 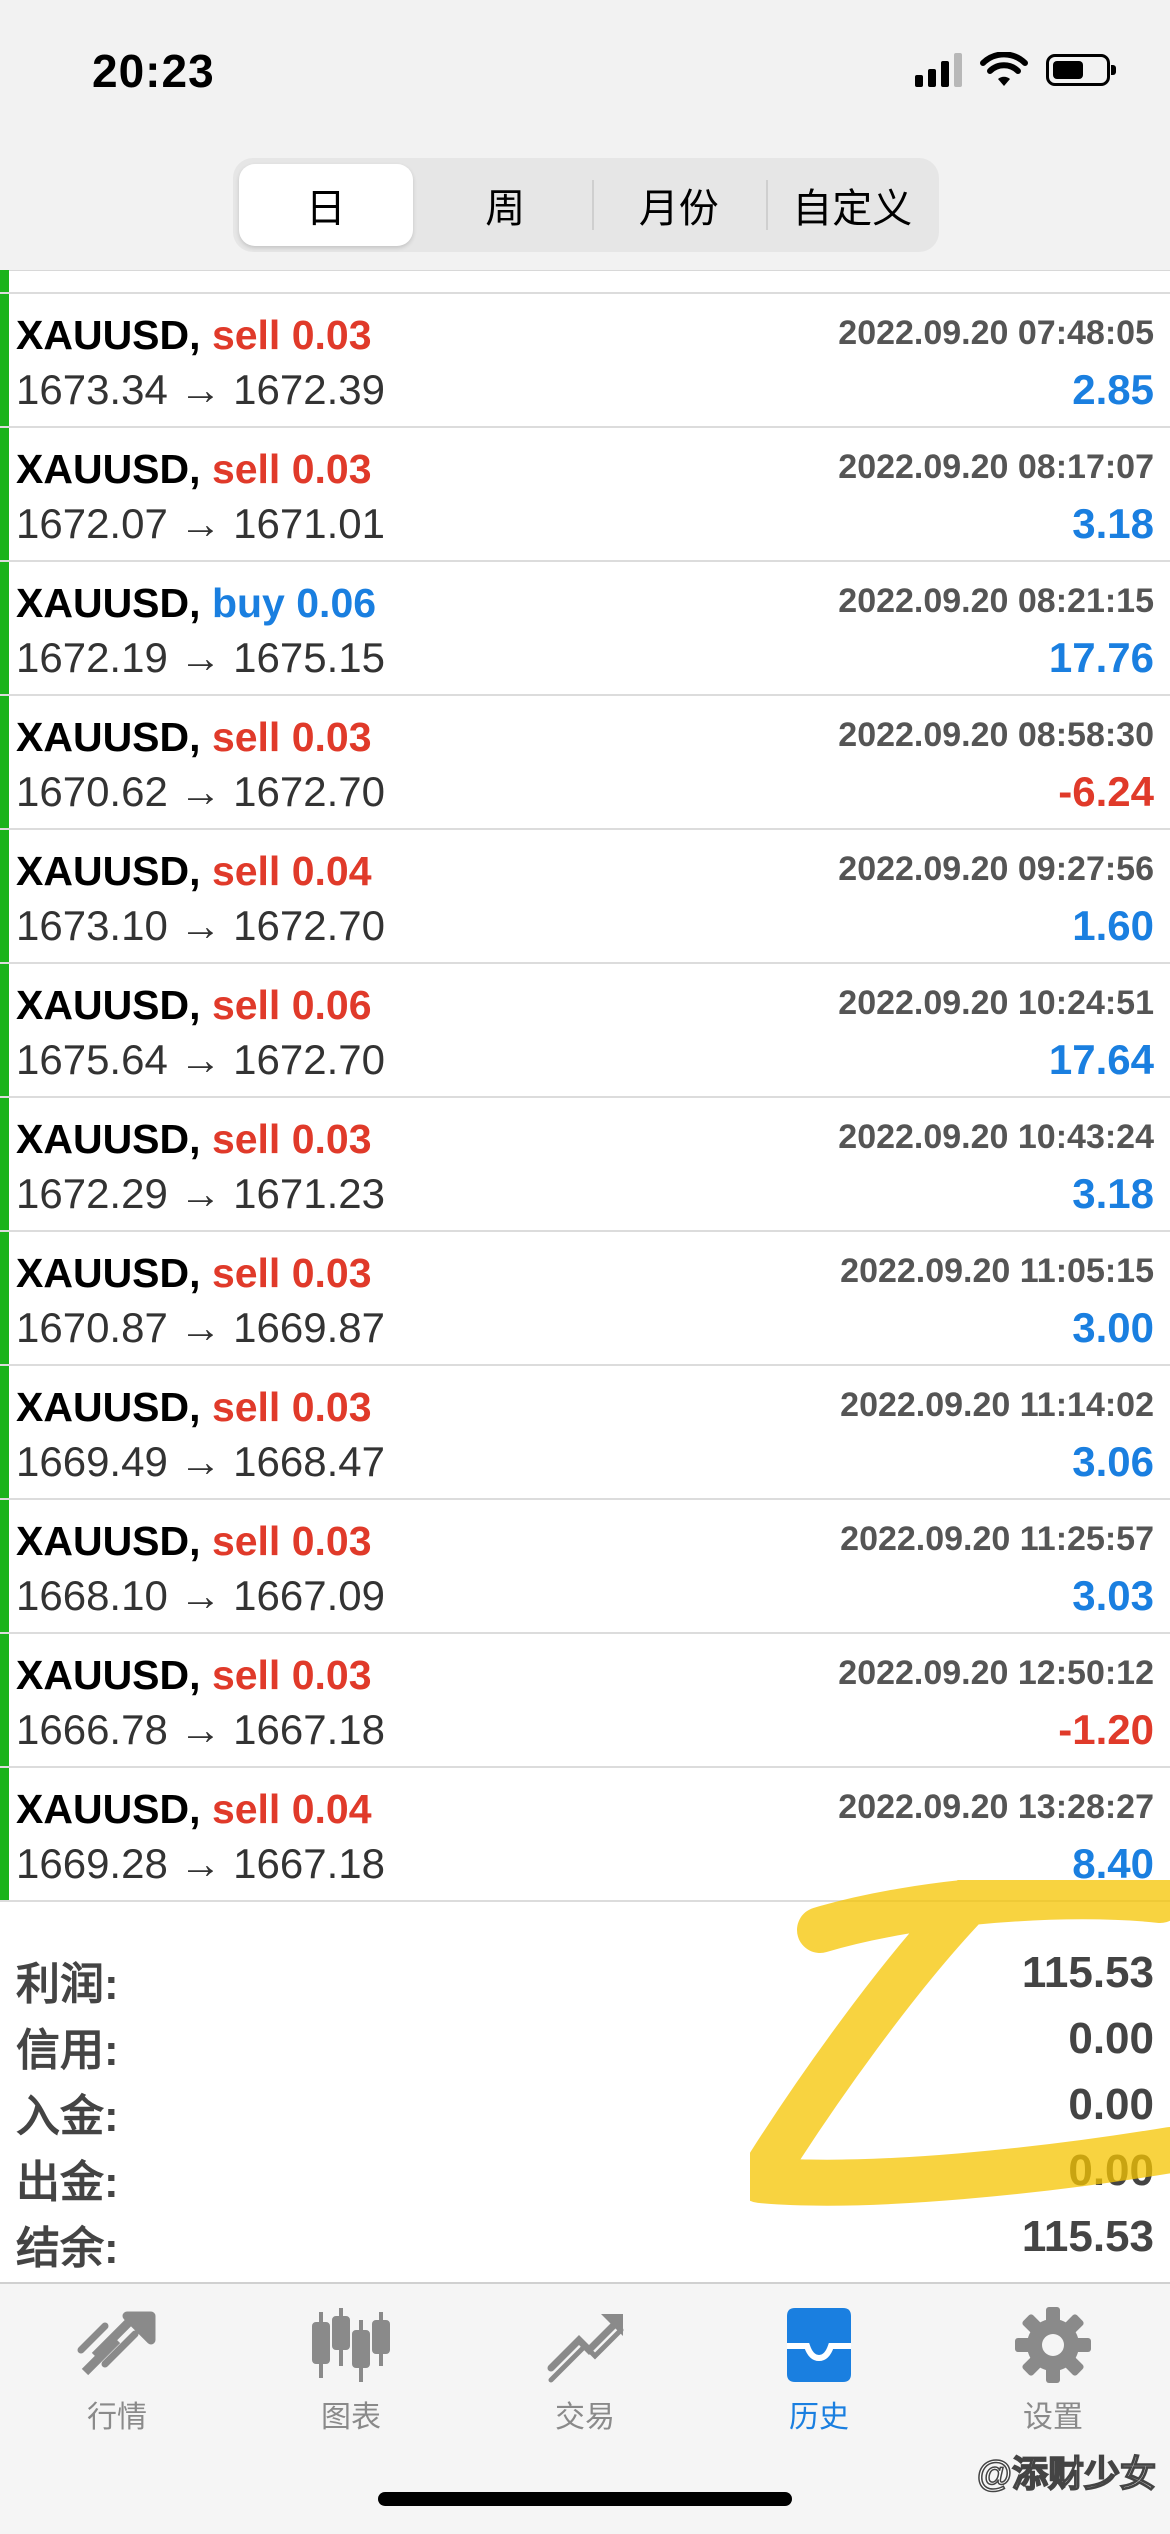 I want to click on history-icon, so click(x=819, y=2345).